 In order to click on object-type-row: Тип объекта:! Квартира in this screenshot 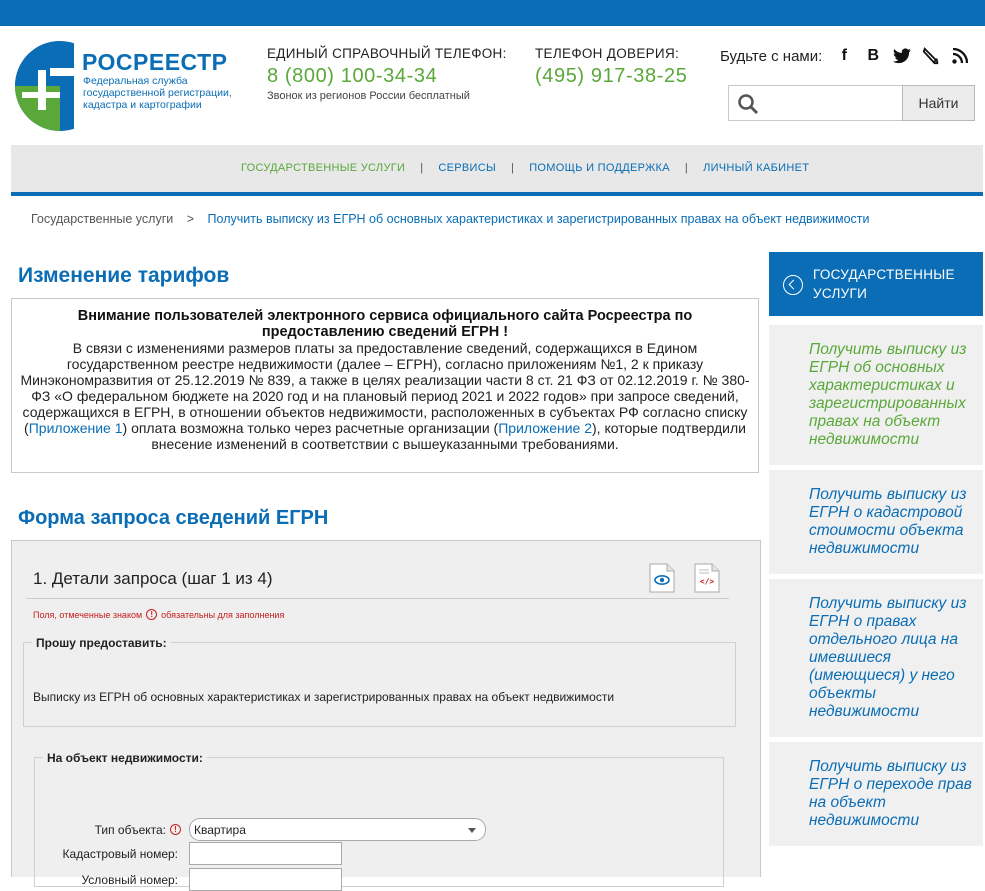, I will do `click(255, 829)`.